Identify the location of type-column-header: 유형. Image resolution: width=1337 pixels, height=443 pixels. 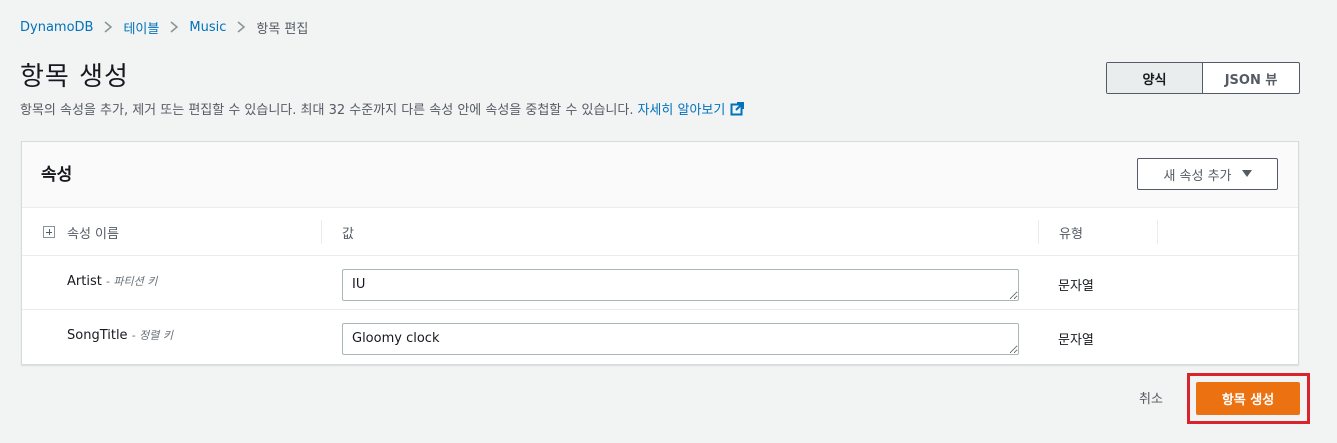
(1071, 232).